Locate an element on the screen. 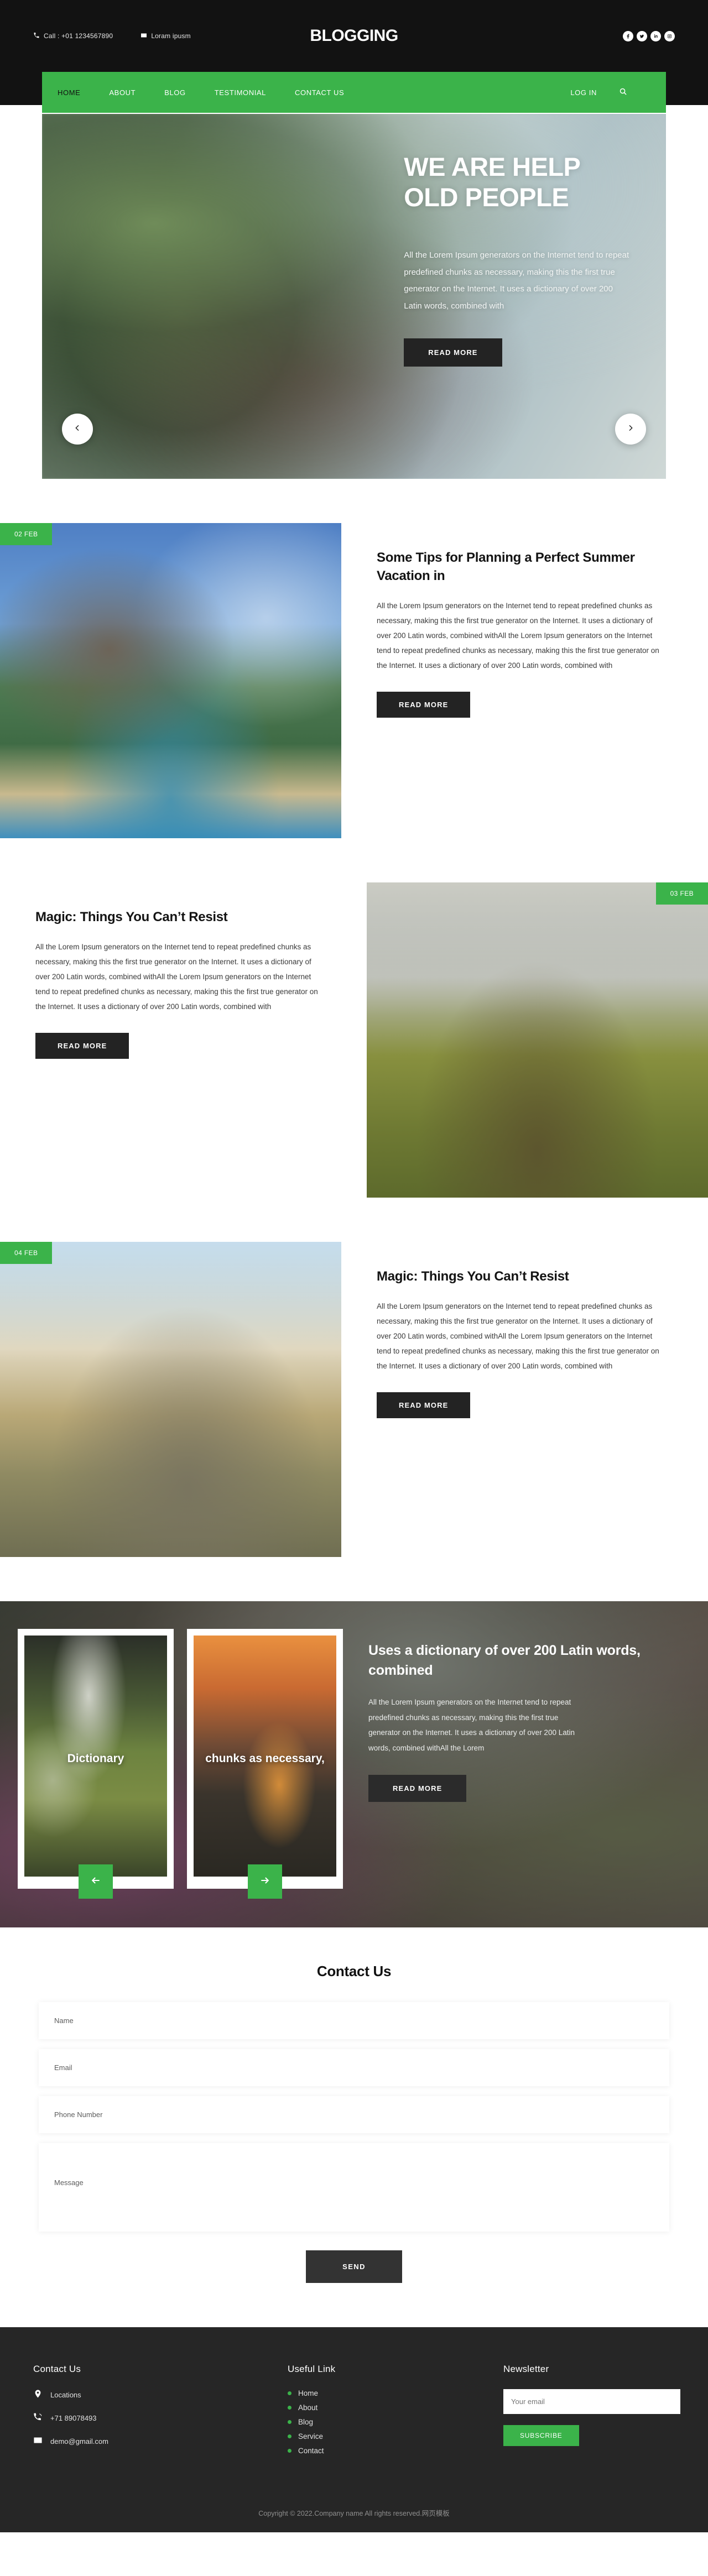 This screenshot has height=2576, width=708. post-read-more-button-1: READ MORE is located at coordinates (424, 705).